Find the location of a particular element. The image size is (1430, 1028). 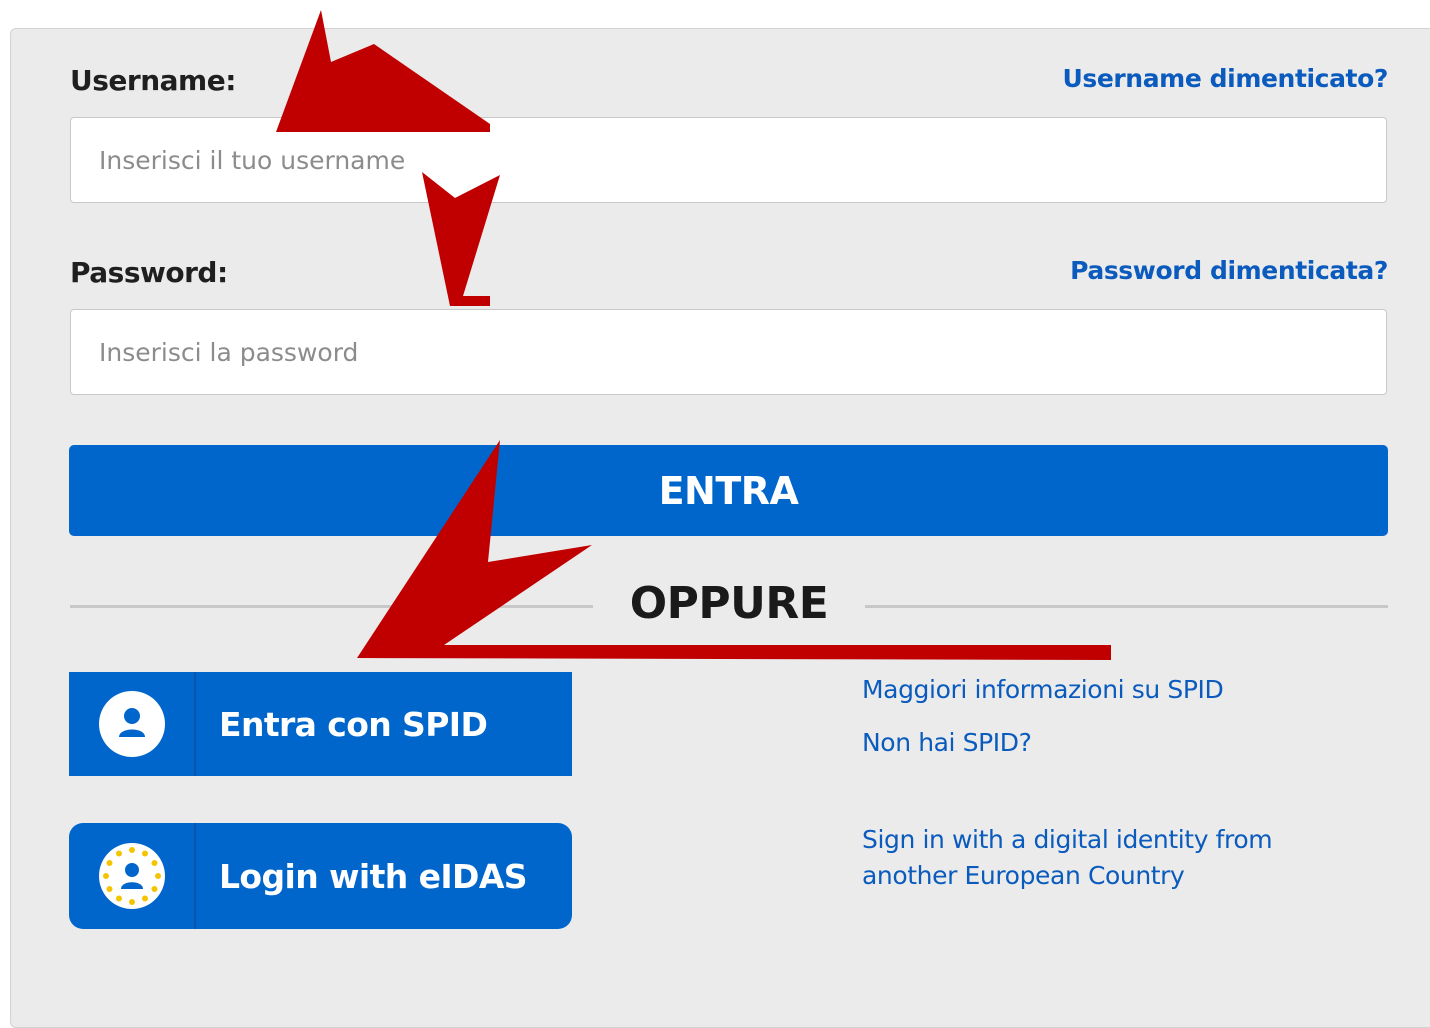

eu-stars-user-icon is located at coordinates (131, 876).